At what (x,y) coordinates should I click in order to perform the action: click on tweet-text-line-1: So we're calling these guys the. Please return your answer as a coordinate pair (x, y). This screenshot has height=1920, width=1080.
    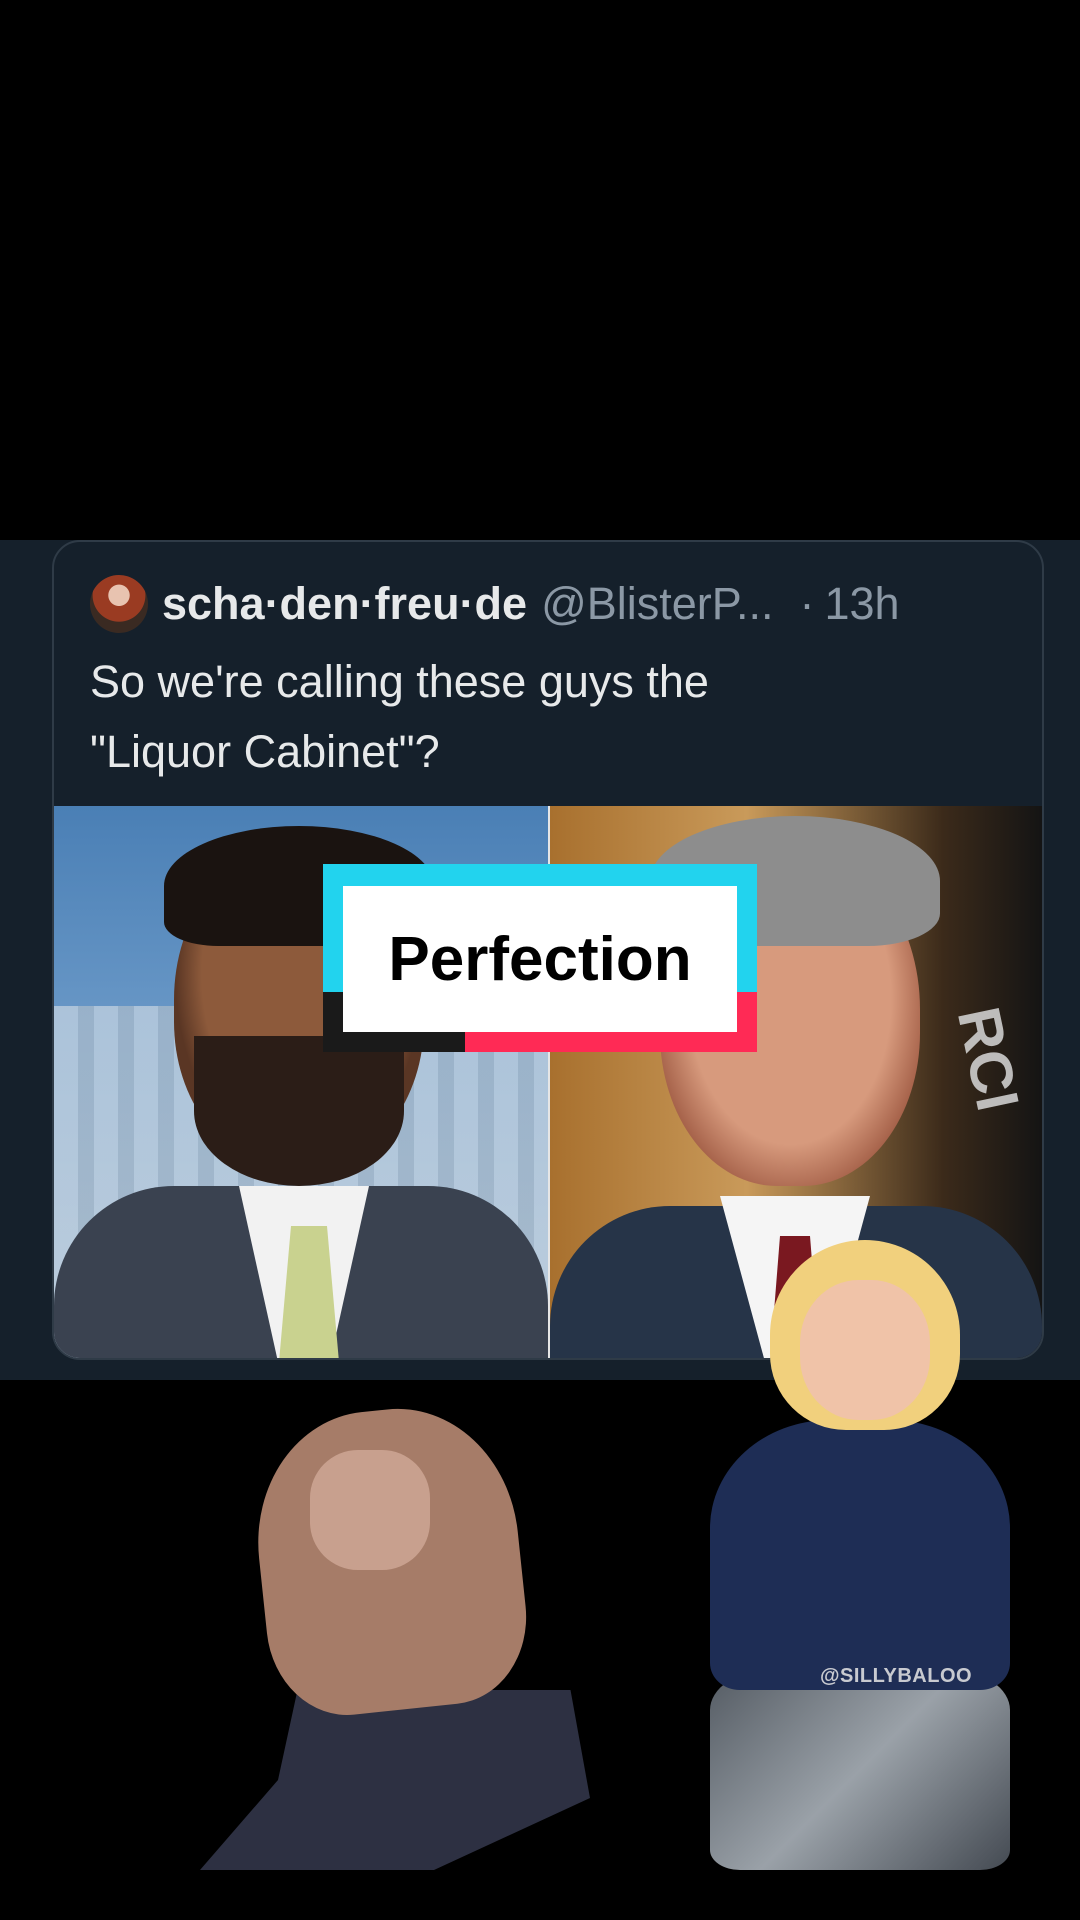
    Looking at the image, I should click on (399, 681).